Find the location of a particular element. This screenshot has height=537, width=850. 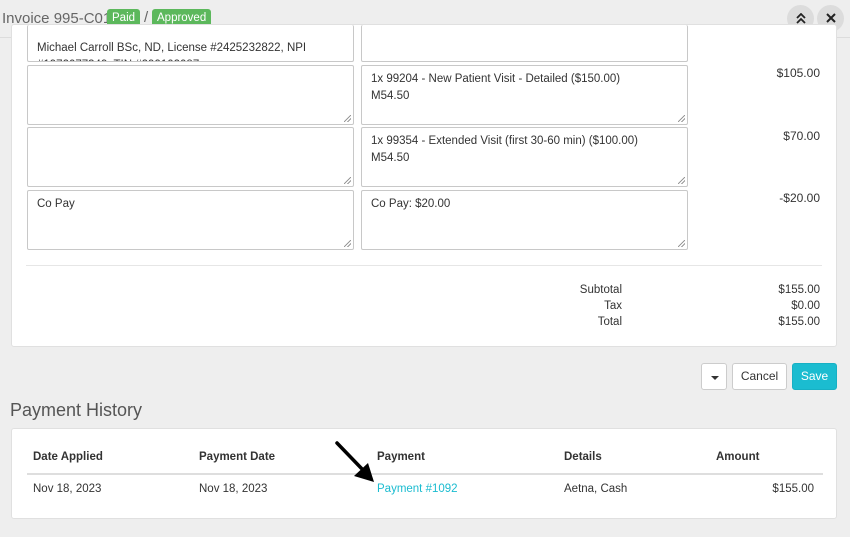

annotation-arrow-icon is located at coordinates (354, 461).